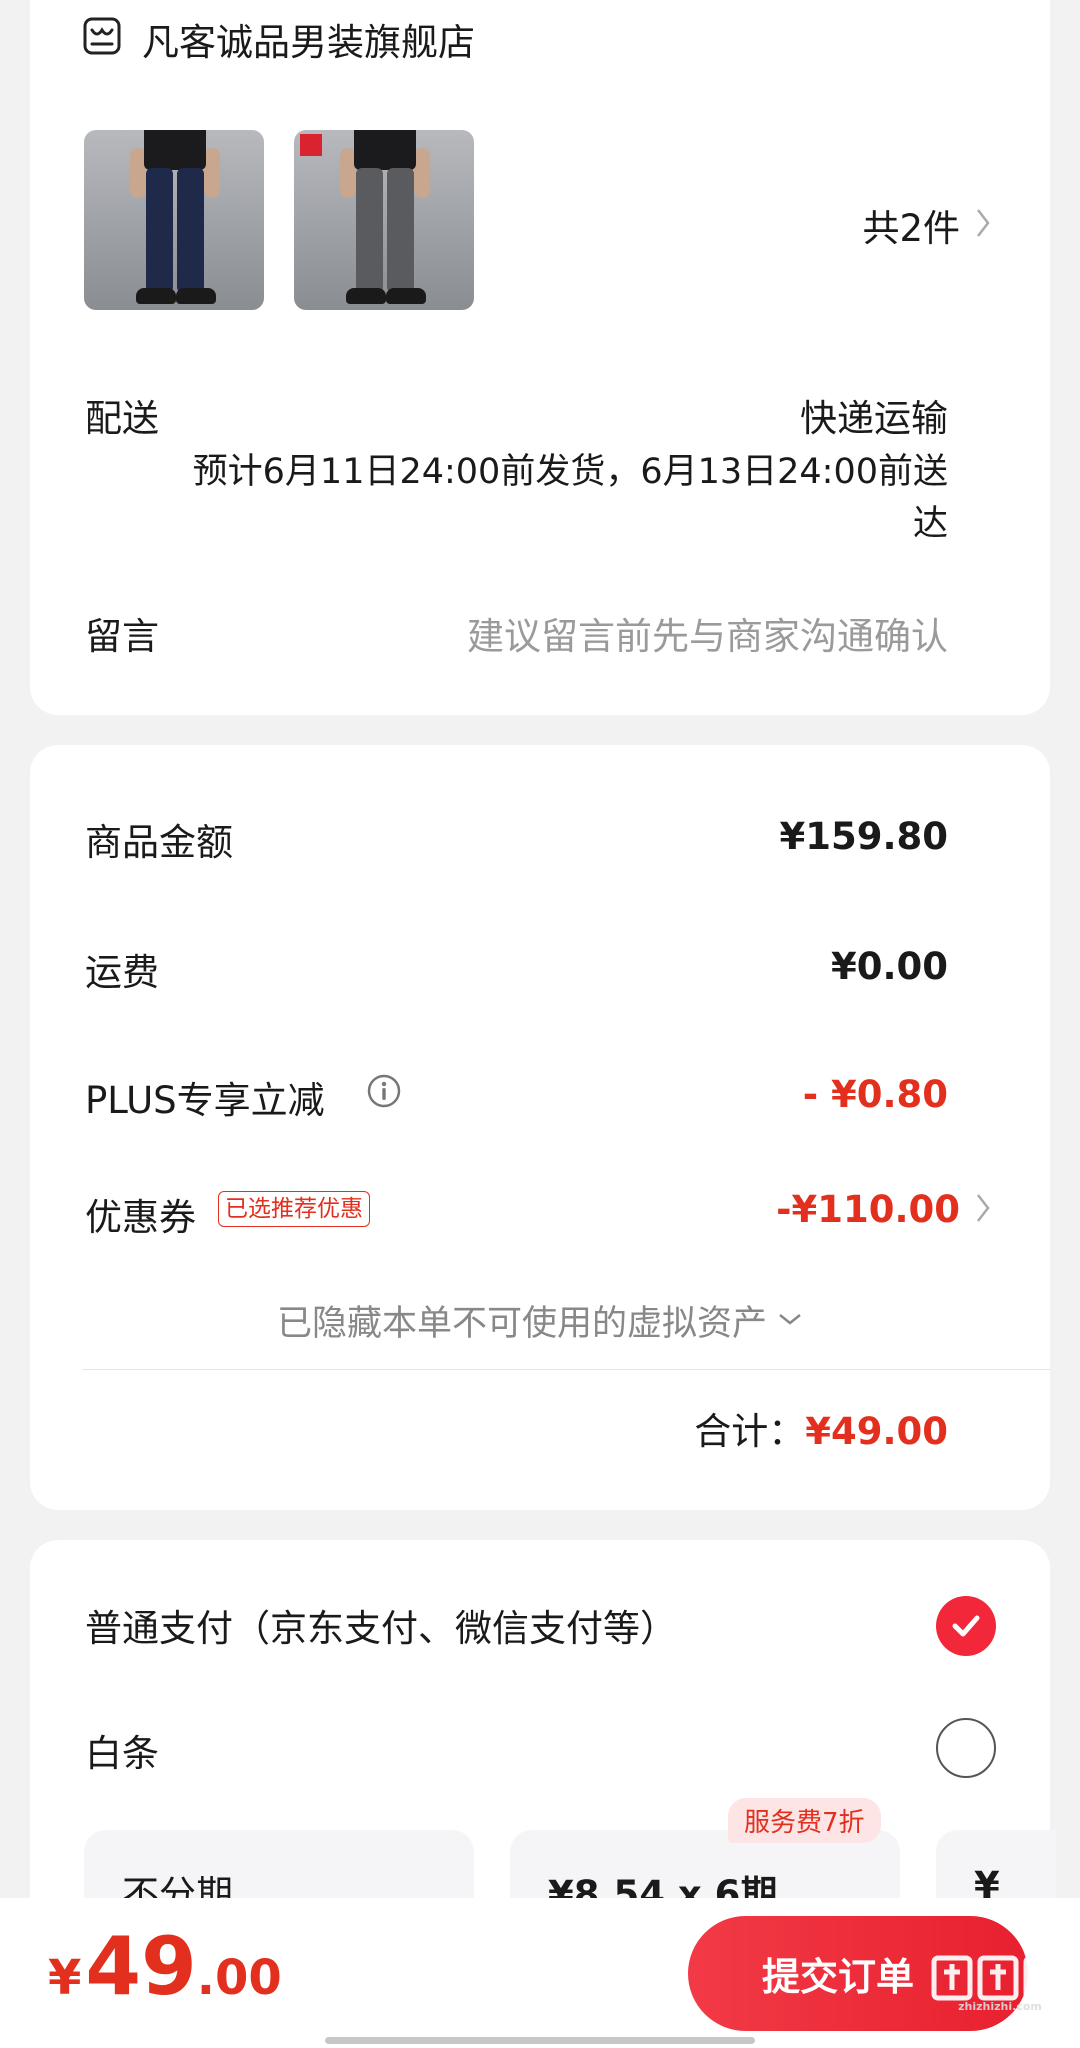 Image resolution: width=1080 pixels, height=2048 pixels. What do you see at coordinates (966, 1748) in the screenshot?
I see `baitiao-radio` at bounding box center [966, 1748].